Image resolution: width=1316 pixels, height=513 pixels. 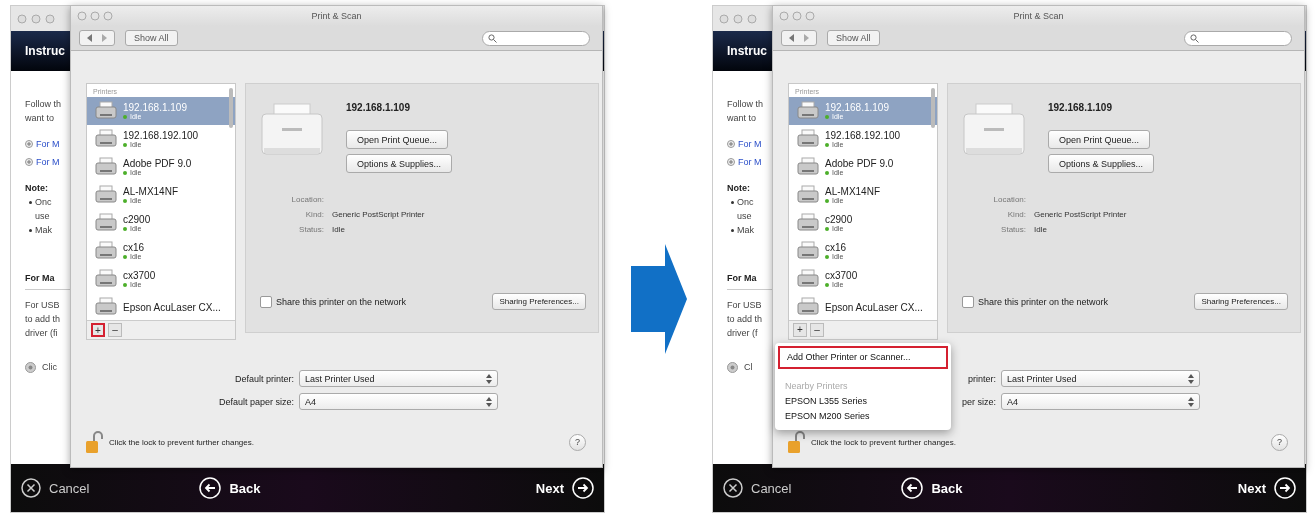 I want to click on field-label: Status:, so click(x=1013, y=229).